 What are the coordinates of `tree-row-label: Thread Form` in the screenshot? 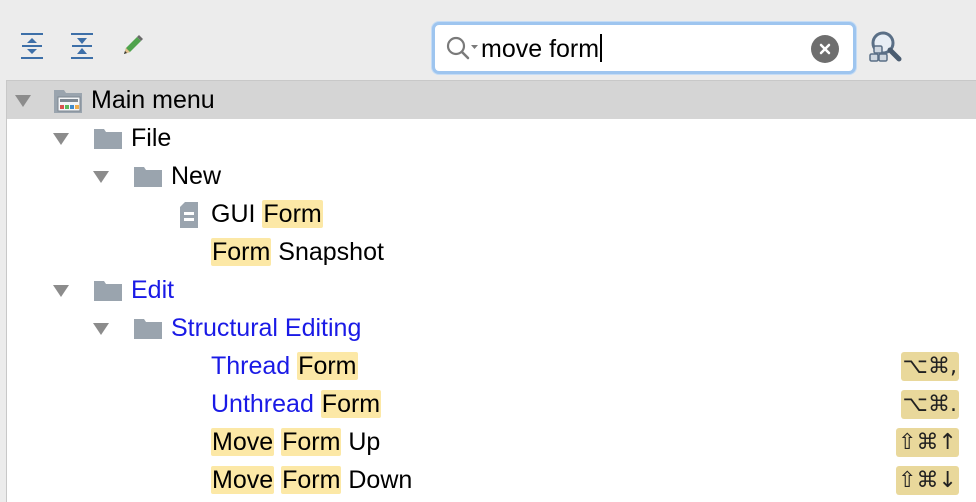 It's located at (284, 366).